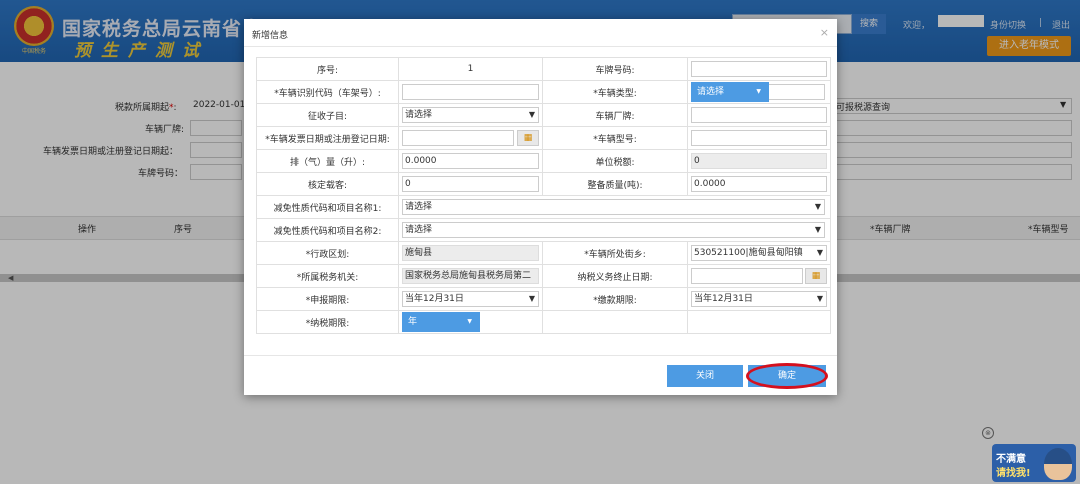  What do you see at coordinates (540, 46) in the screenshot?
I see `dialog-title-divider` at bounding box center [540, 46].